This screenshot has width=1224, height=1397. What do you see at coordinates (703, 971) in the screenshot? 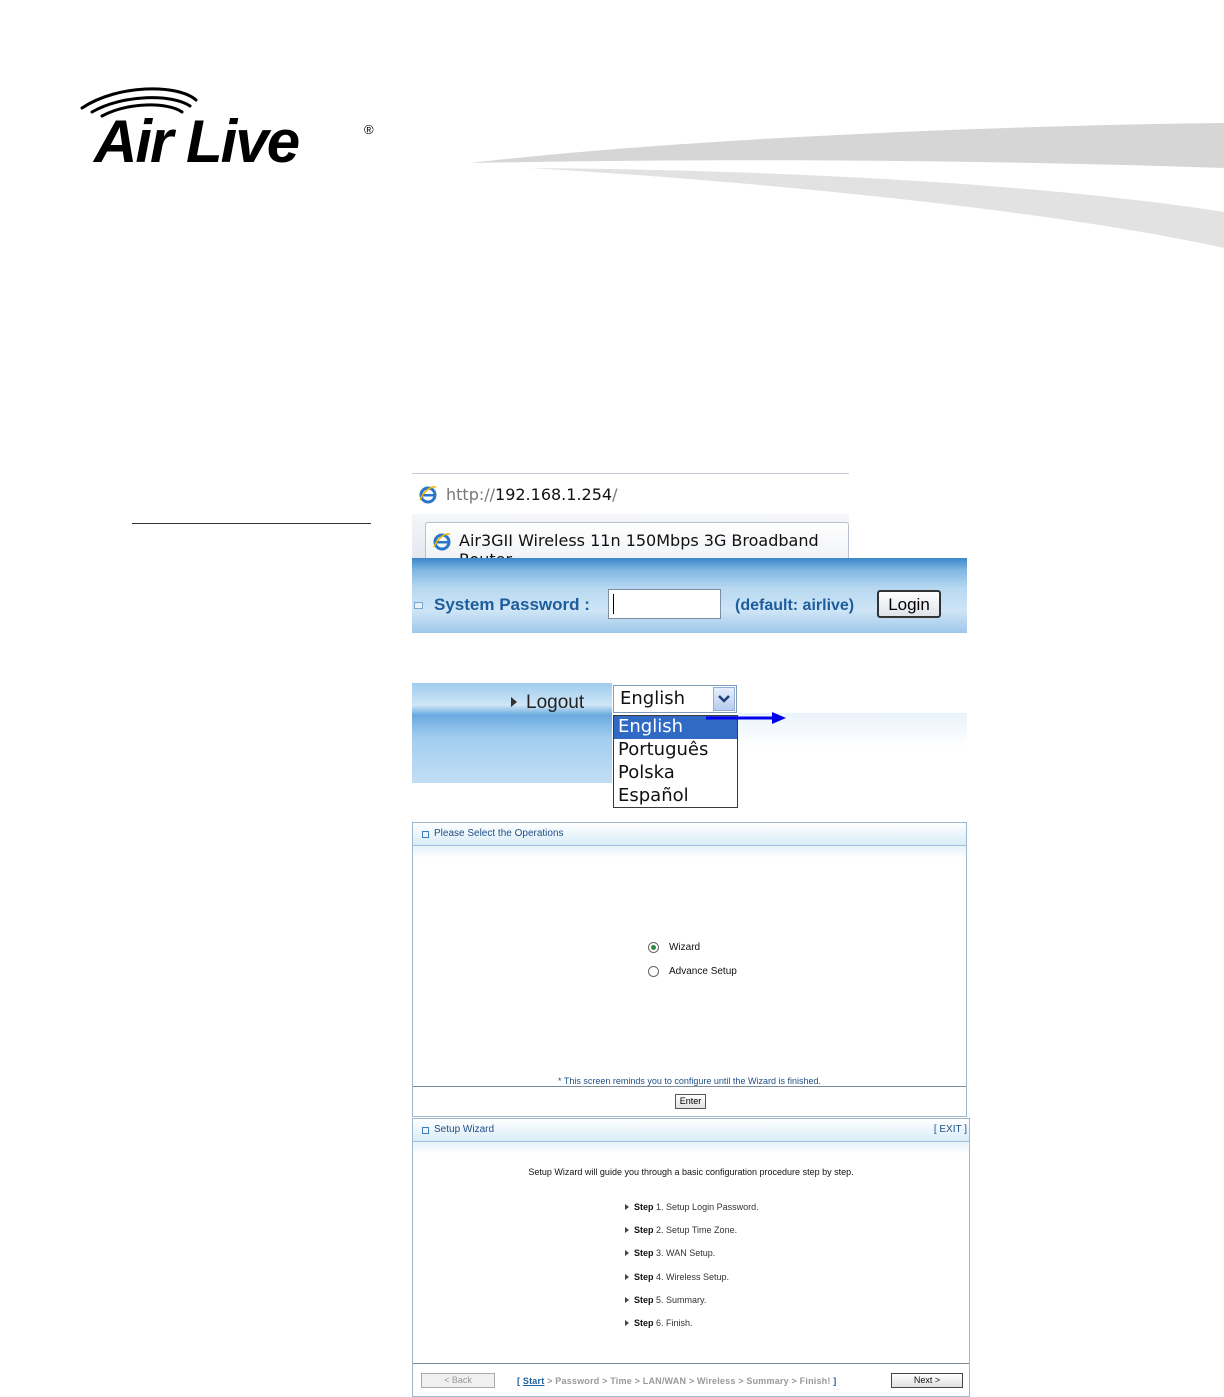
I see `advance-setup-radio-label: Advance Setup` at bounding box center [703, 971].